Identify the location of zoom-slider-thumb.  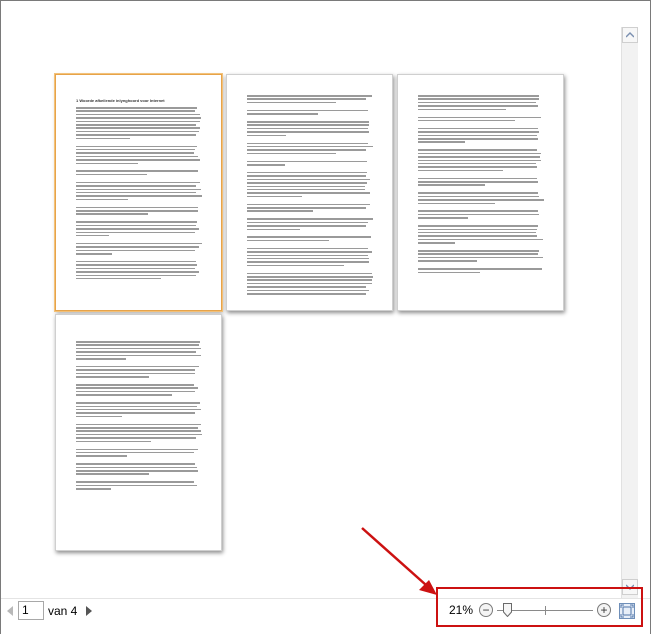
(507, 610).